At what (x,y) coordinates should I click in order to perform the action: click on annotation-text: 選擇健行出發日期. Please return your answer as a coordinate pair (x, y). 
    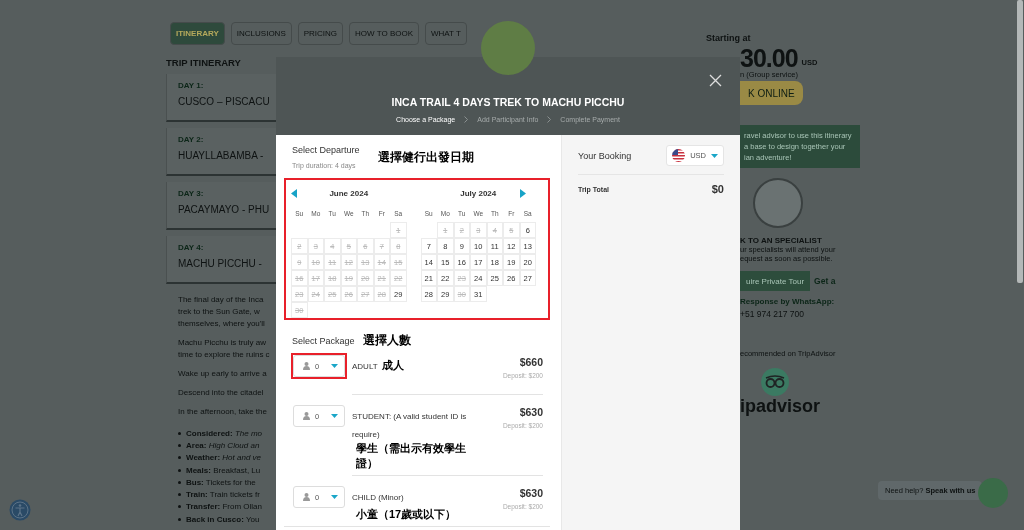
    Looking at the image, I should click on (425, 157).